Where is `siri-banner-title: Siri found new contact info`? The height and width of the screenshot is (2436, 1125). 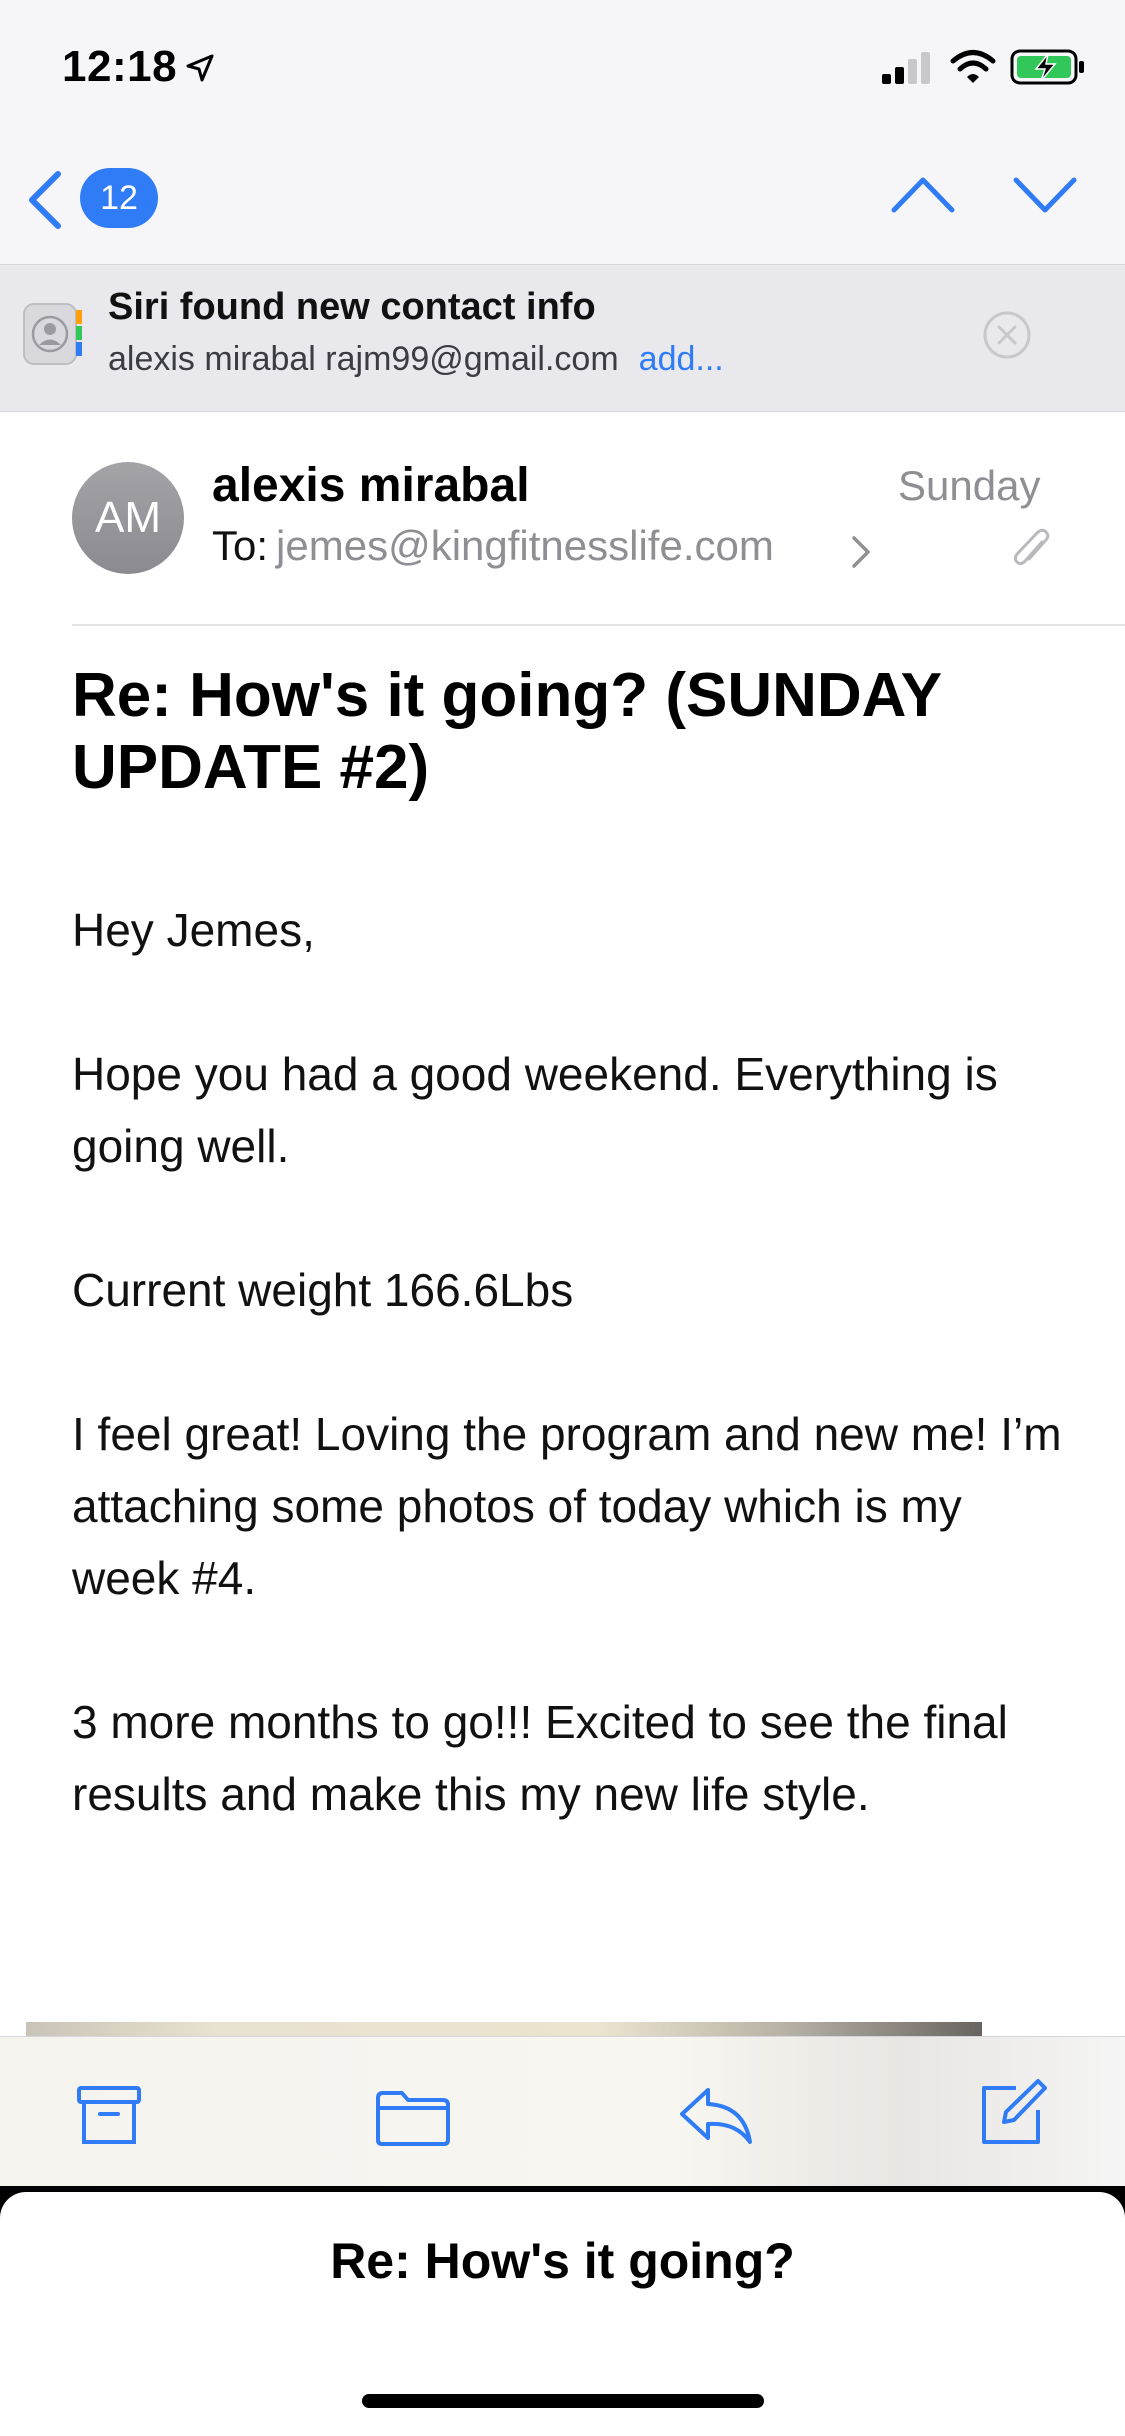 siri-banner-title: Siri found new contact info is located at coordinates (352, 307).